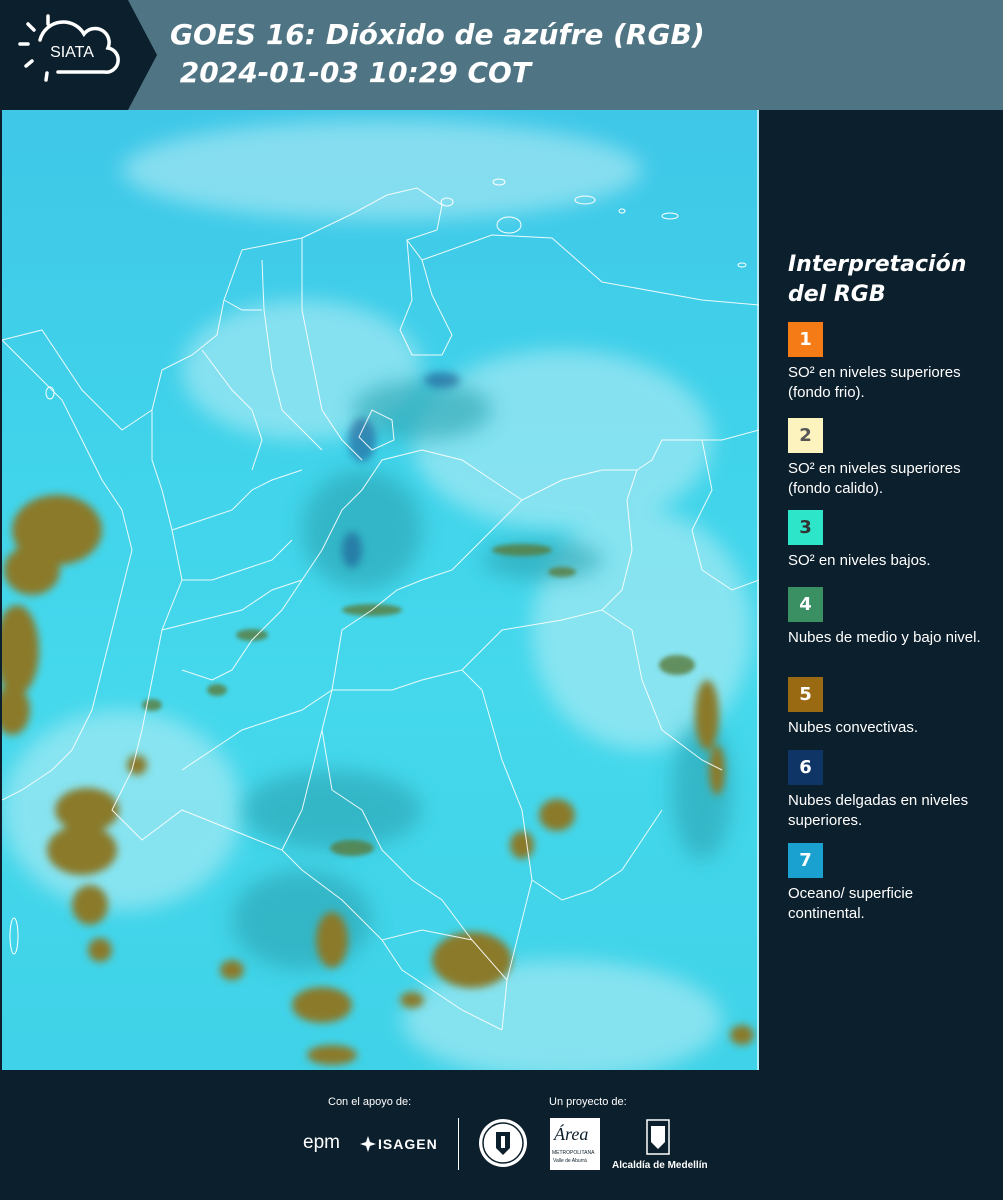  Describe the element at coordinates (893, 540) in the screenshot. I see `legend-item-3: 3 SO² en niveles bajos.` at that location.